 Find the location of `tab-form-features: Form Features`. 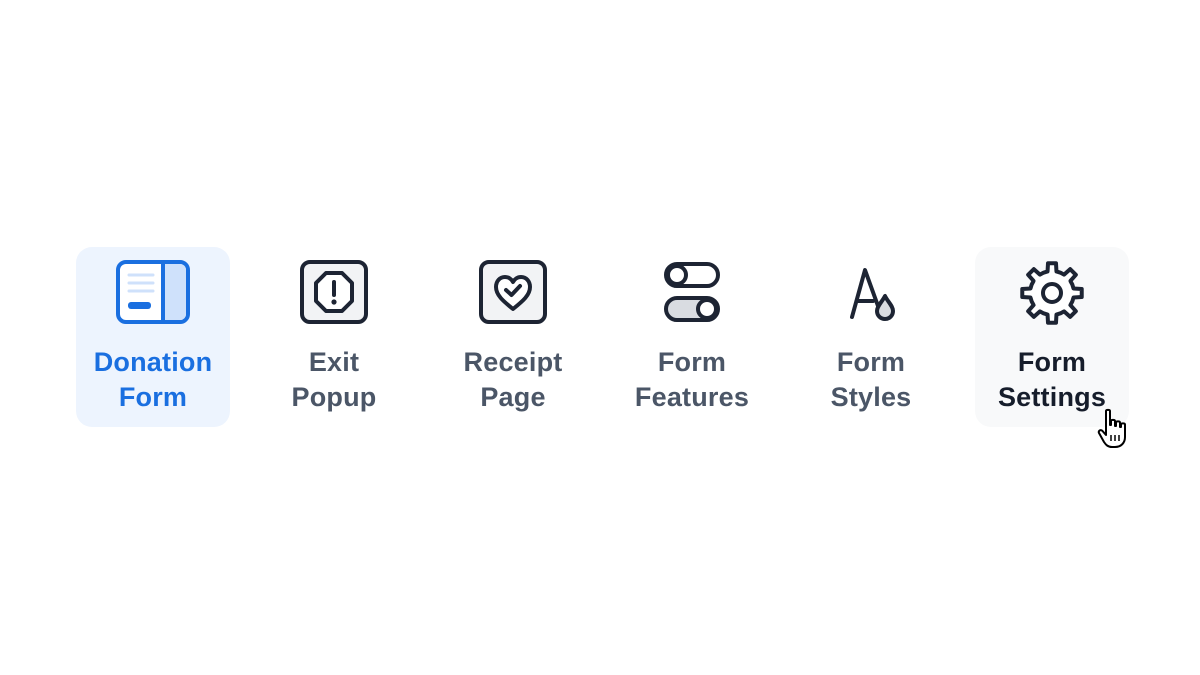

tab-form-features: Form Features is located at coordinates (692, 337).